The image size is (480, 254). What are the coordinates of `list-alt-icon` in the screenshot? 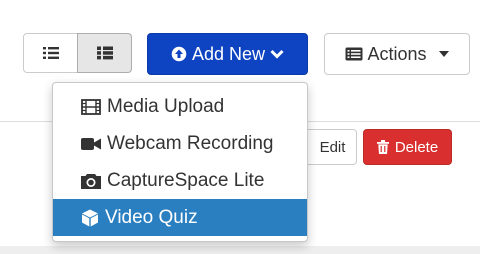 It's located at (354, 54).